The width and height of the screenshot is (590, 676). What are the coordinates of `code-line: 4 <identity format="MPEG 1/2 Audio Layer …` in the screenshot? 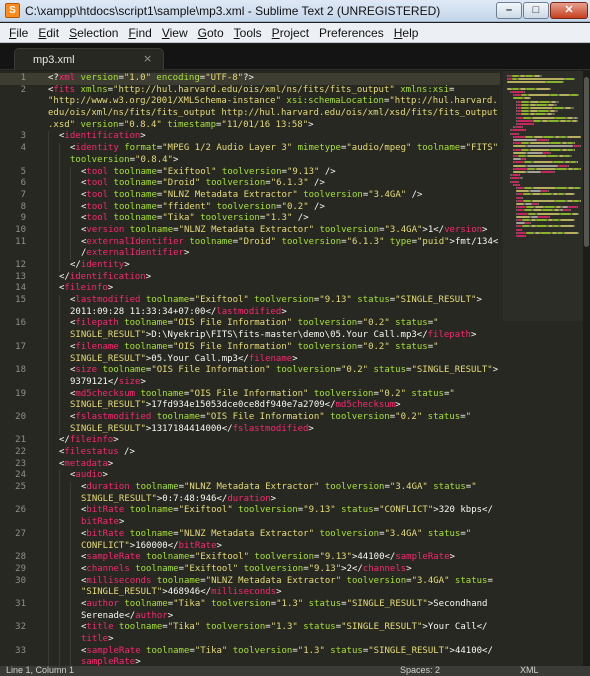 It's located at (250, 149).